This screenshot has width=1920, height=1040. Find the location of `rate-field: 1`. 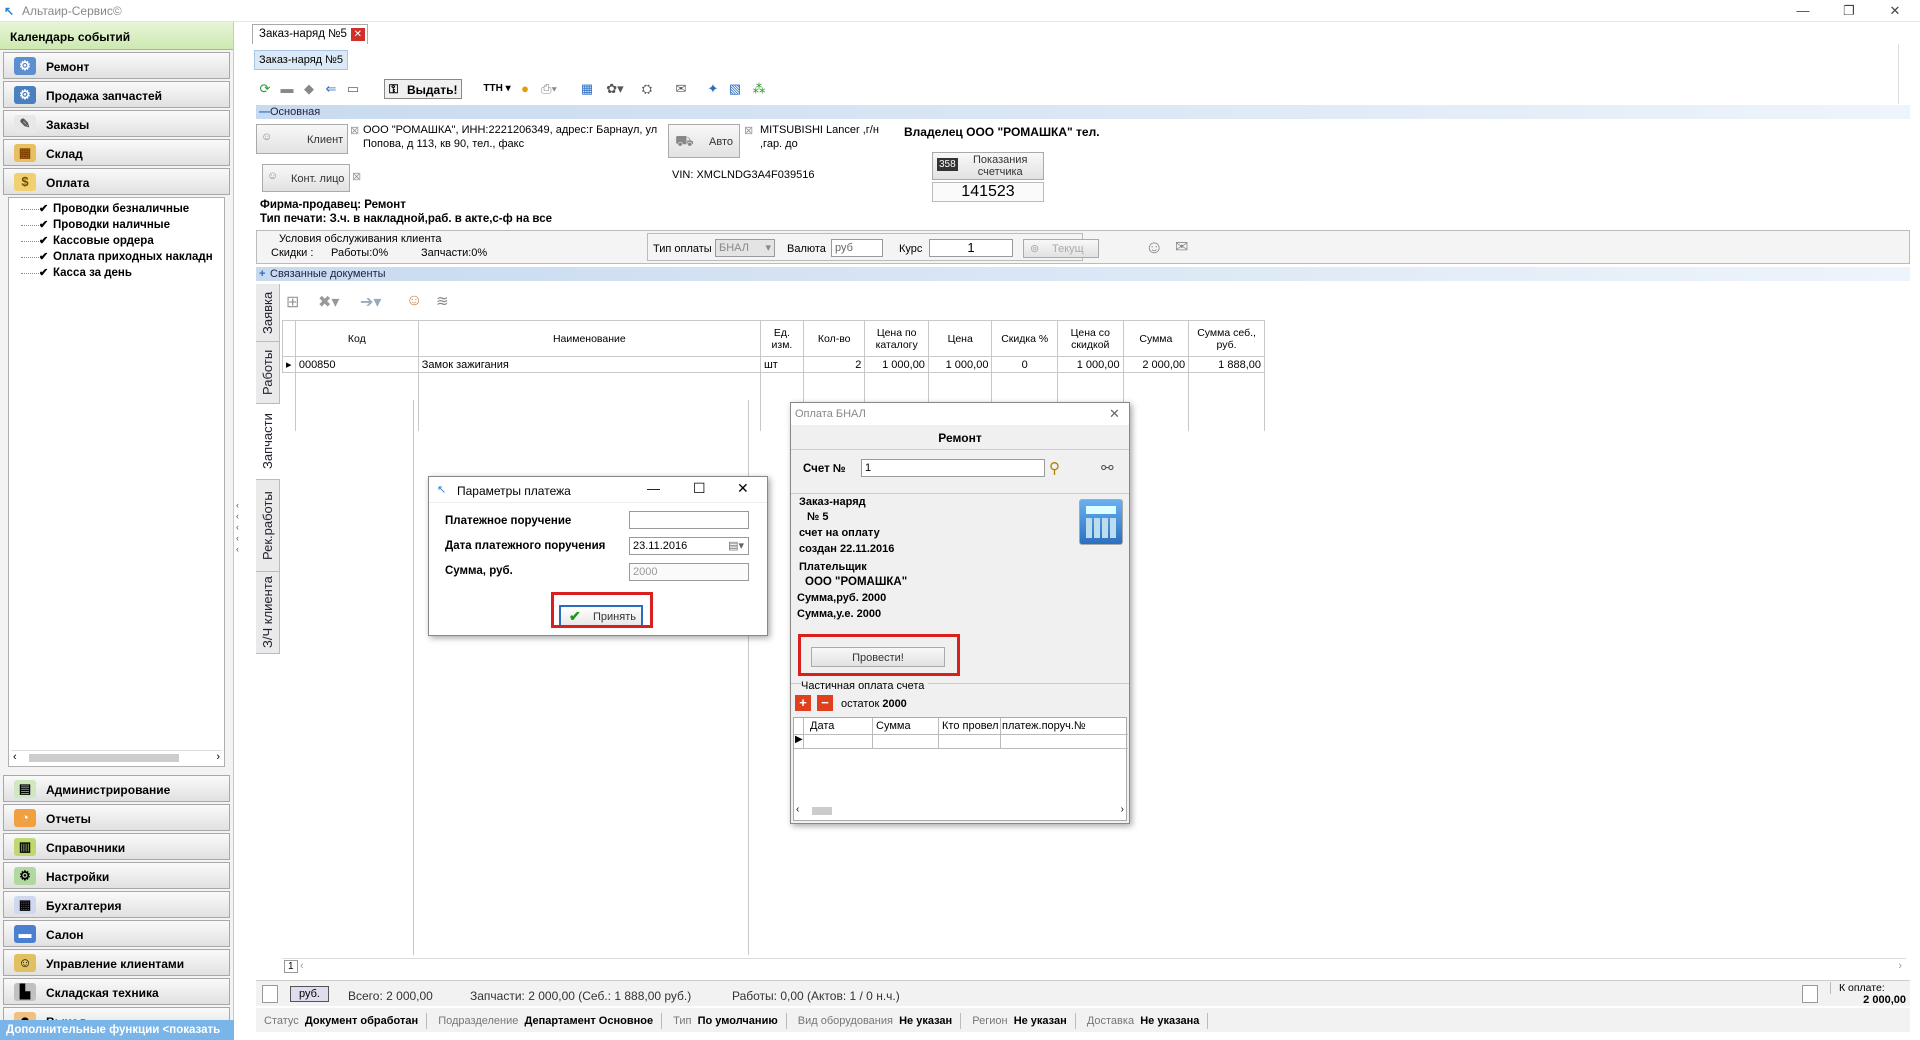

rate-field: 1 is located at coordinates (971, 248).